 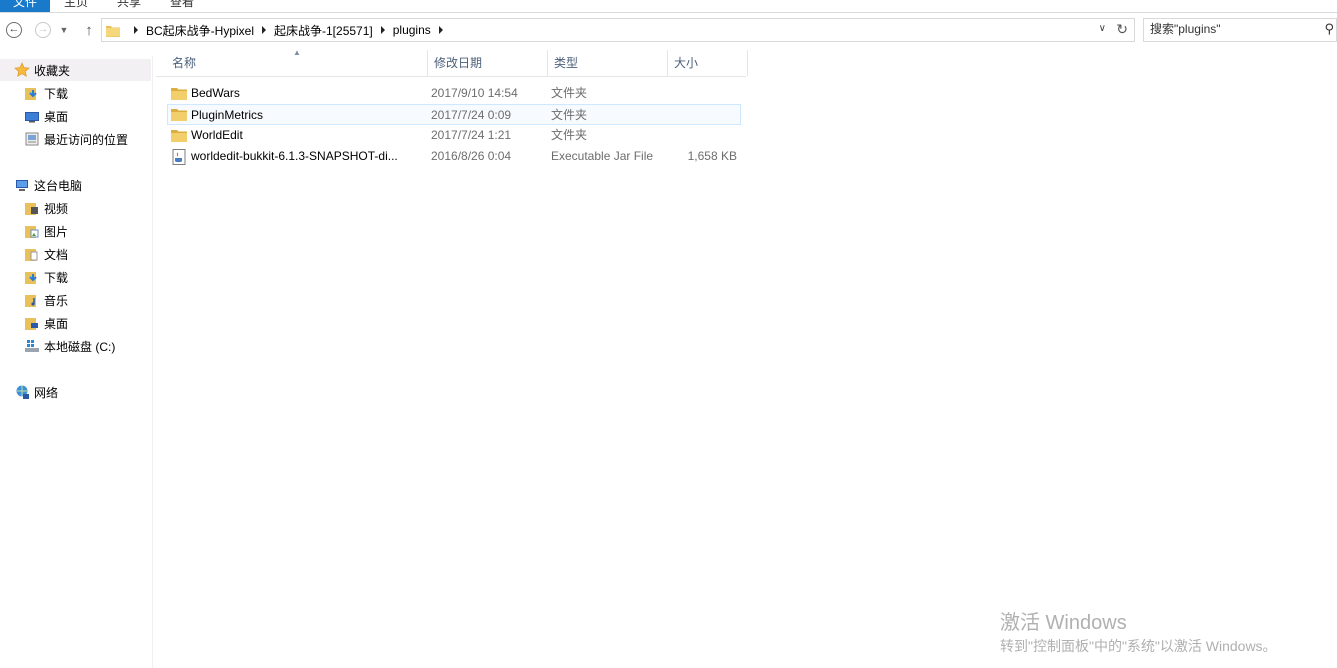 I want to click on nav-pc-videos: 视频, so click(x=46, y=208).